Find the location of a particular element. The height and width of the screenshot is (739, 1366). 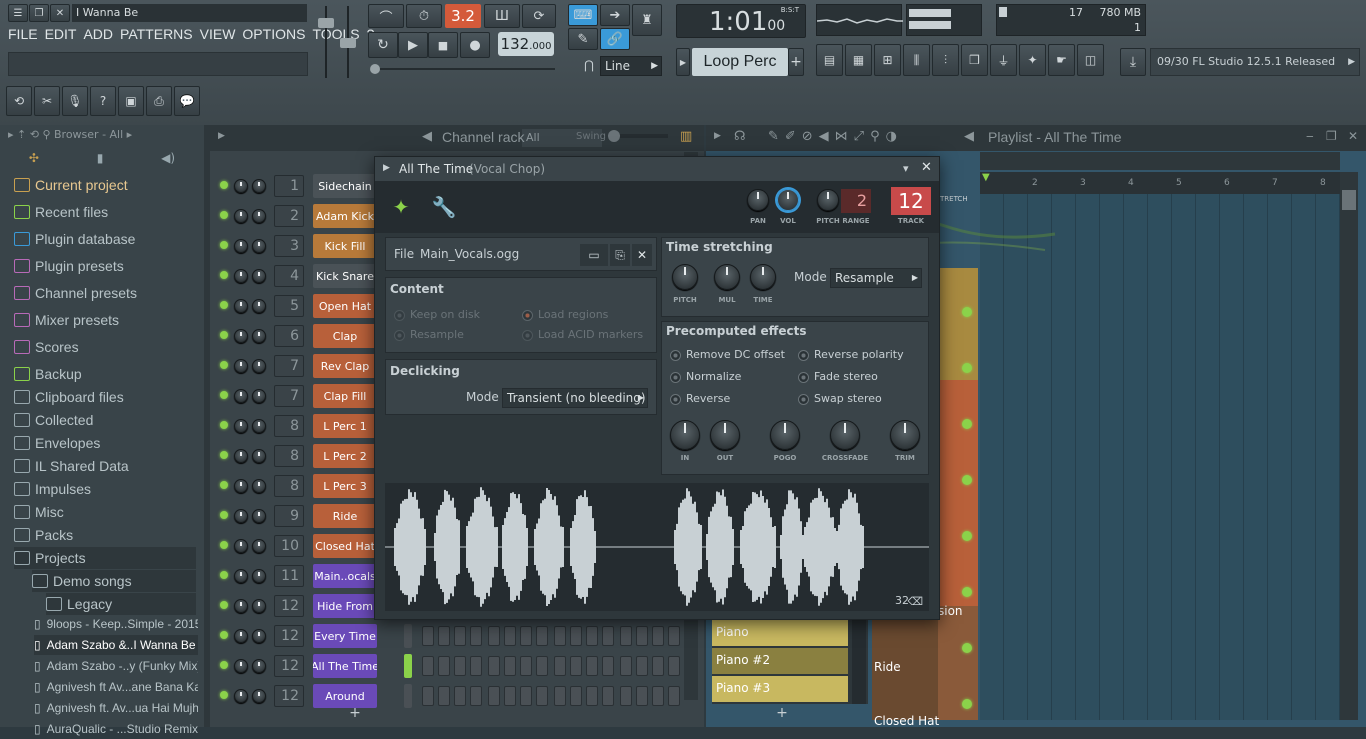

playhead-icon: ▼ is located at coordinates (986, 177).